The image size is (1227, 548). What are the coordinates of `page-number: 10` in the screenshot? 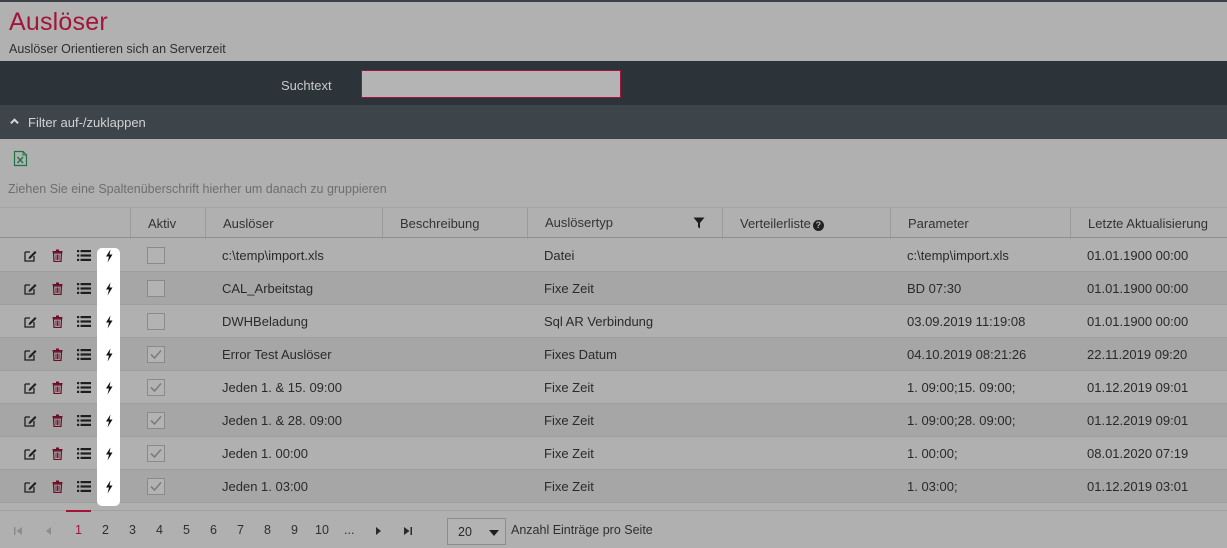 It's located at (322, 530).